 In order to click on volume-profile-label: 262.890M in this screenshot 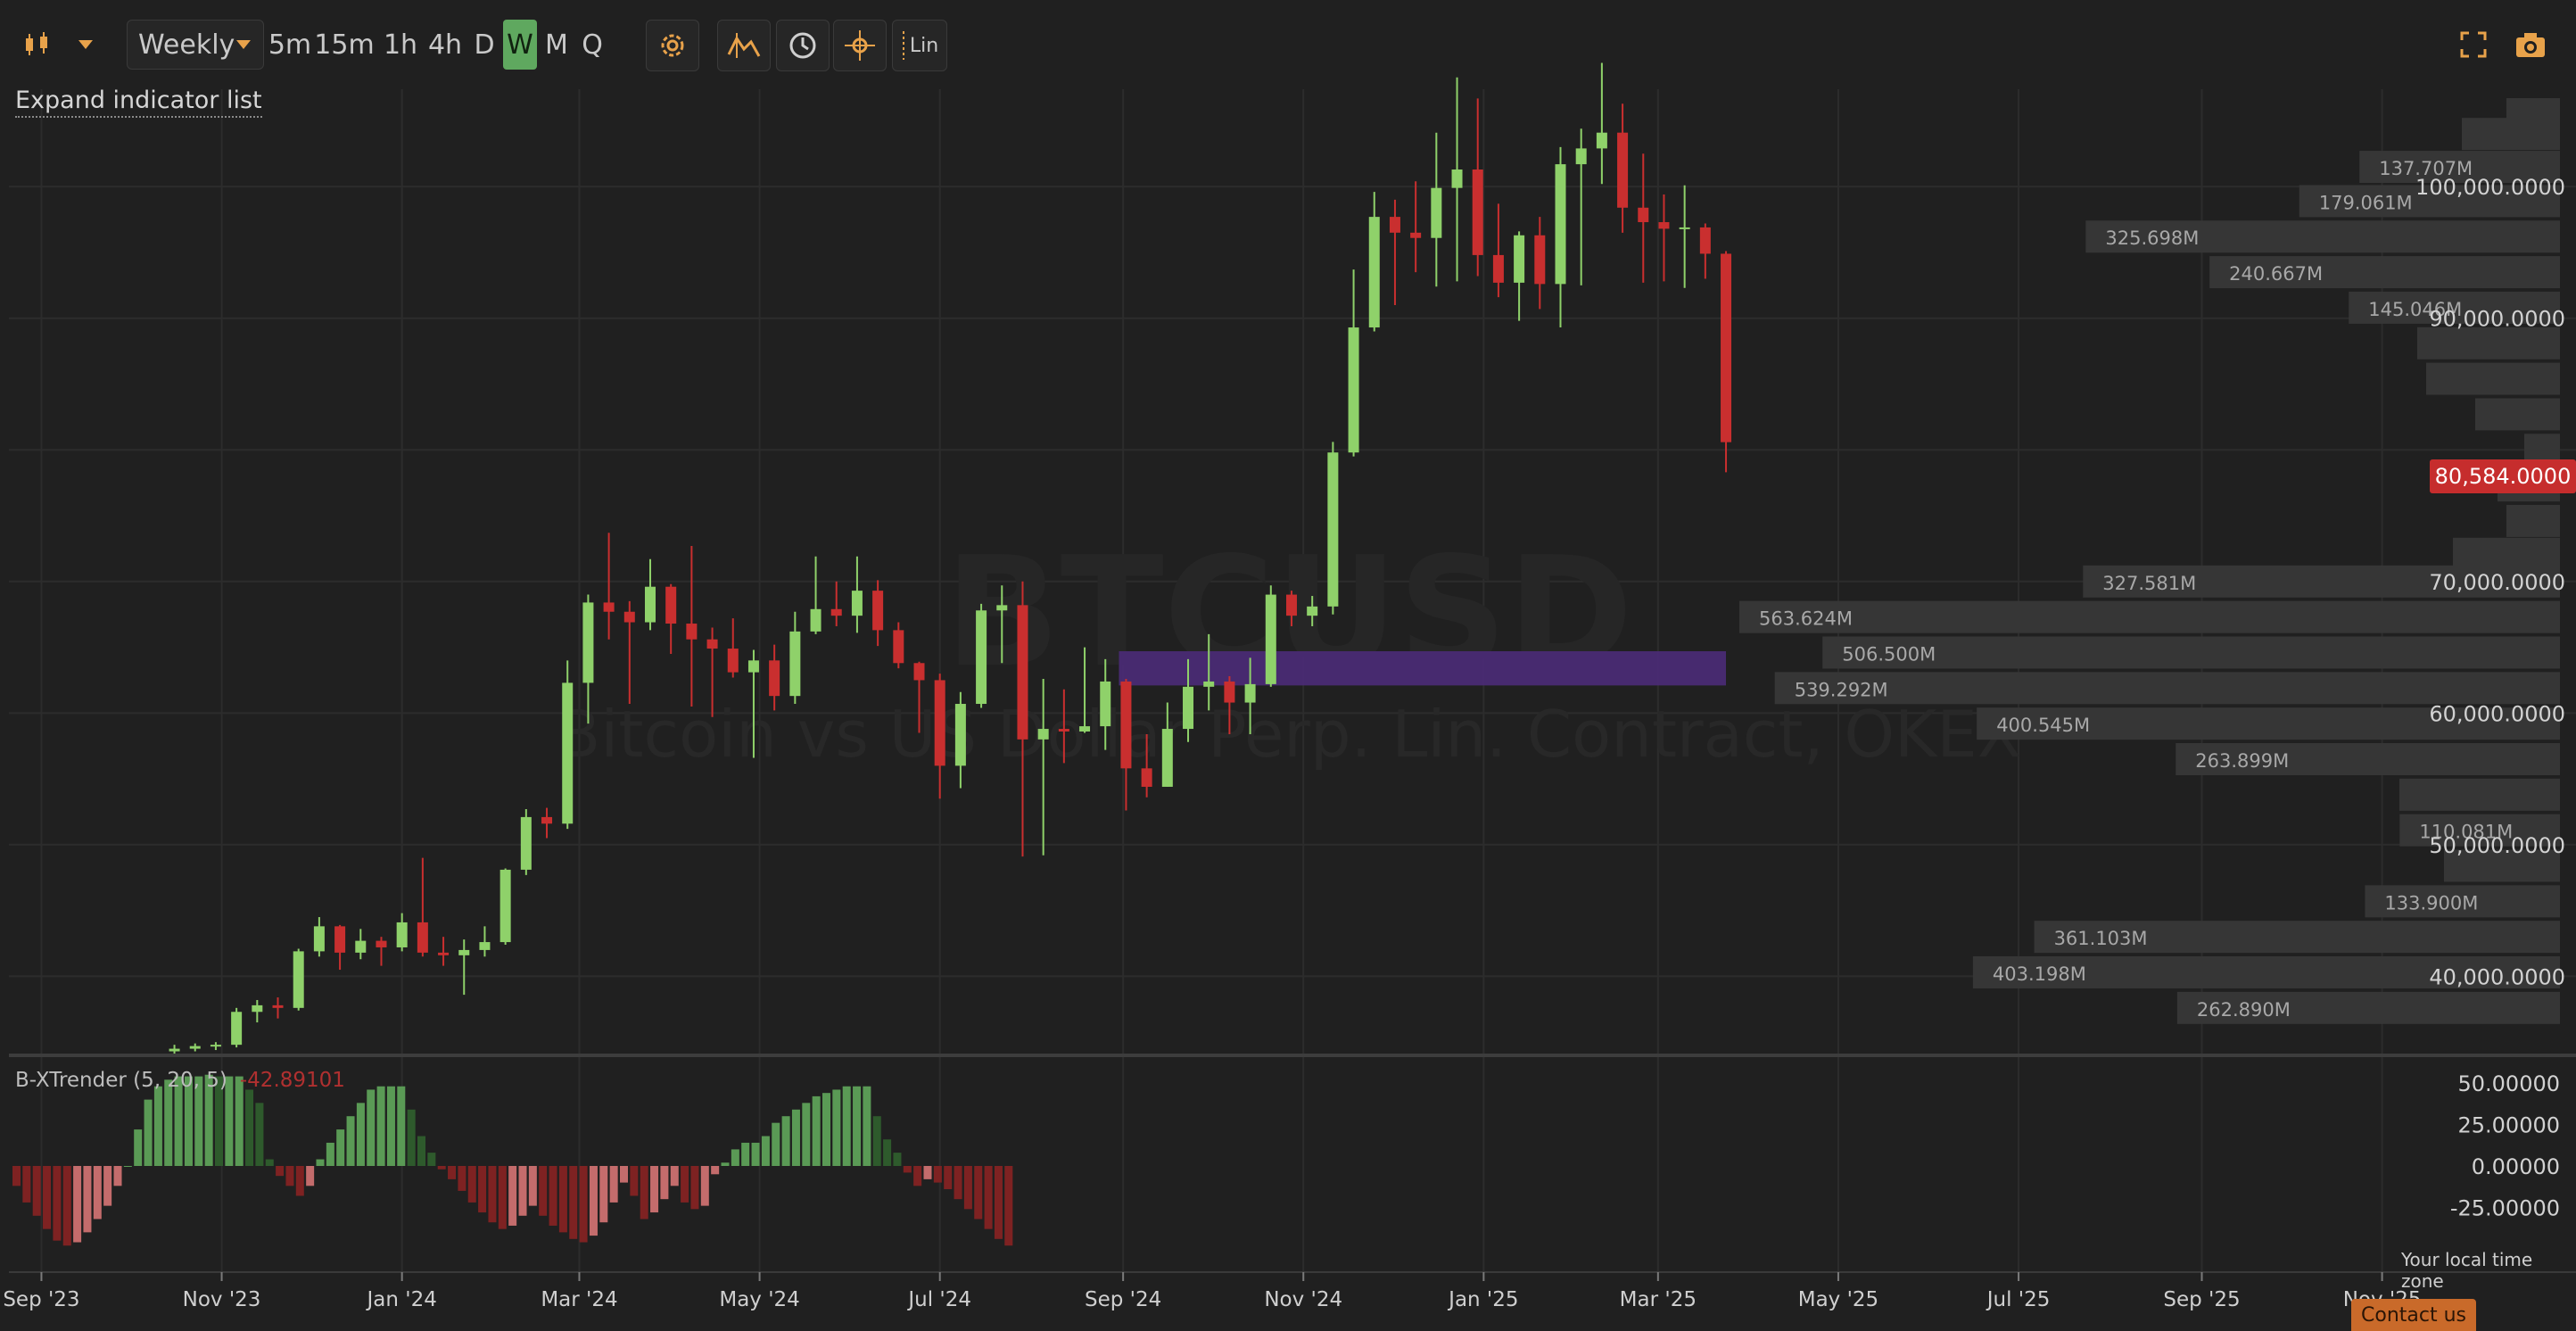, I will do `click(2244, 1010)`.